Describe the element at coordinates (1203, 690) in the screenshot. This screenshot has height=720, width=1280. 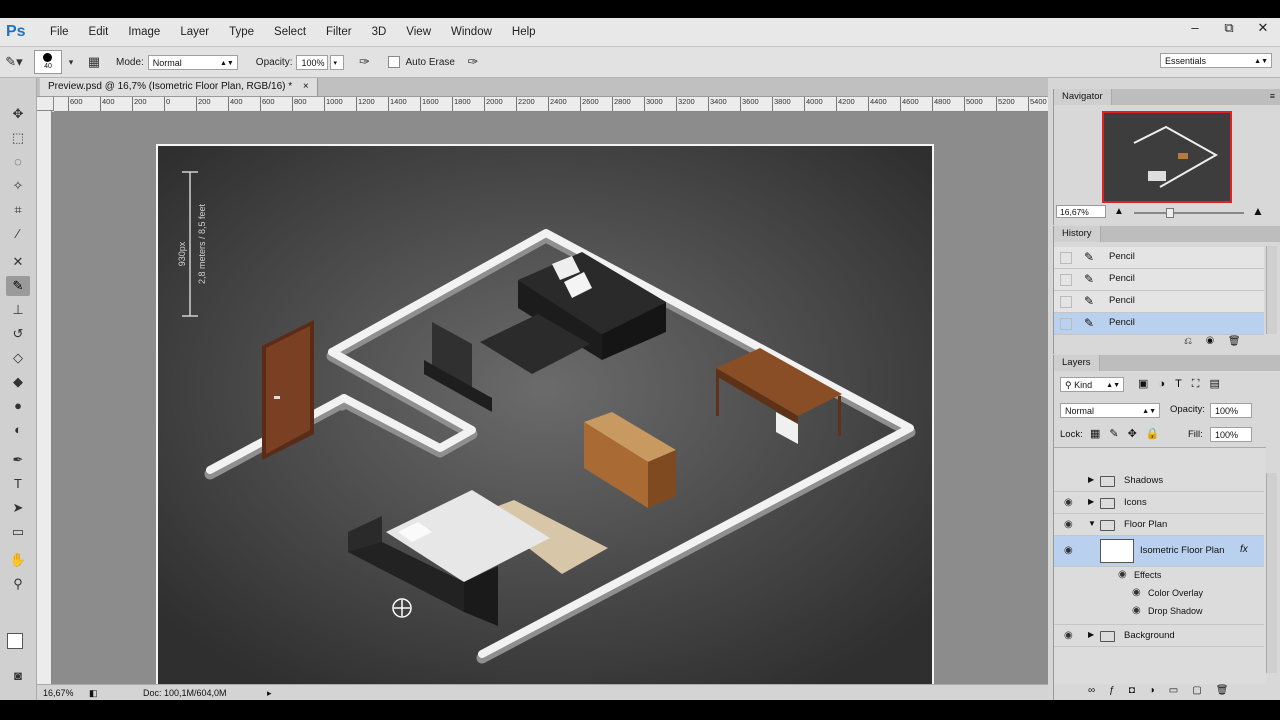
I see `new-layer-icon: ▢` at that location.